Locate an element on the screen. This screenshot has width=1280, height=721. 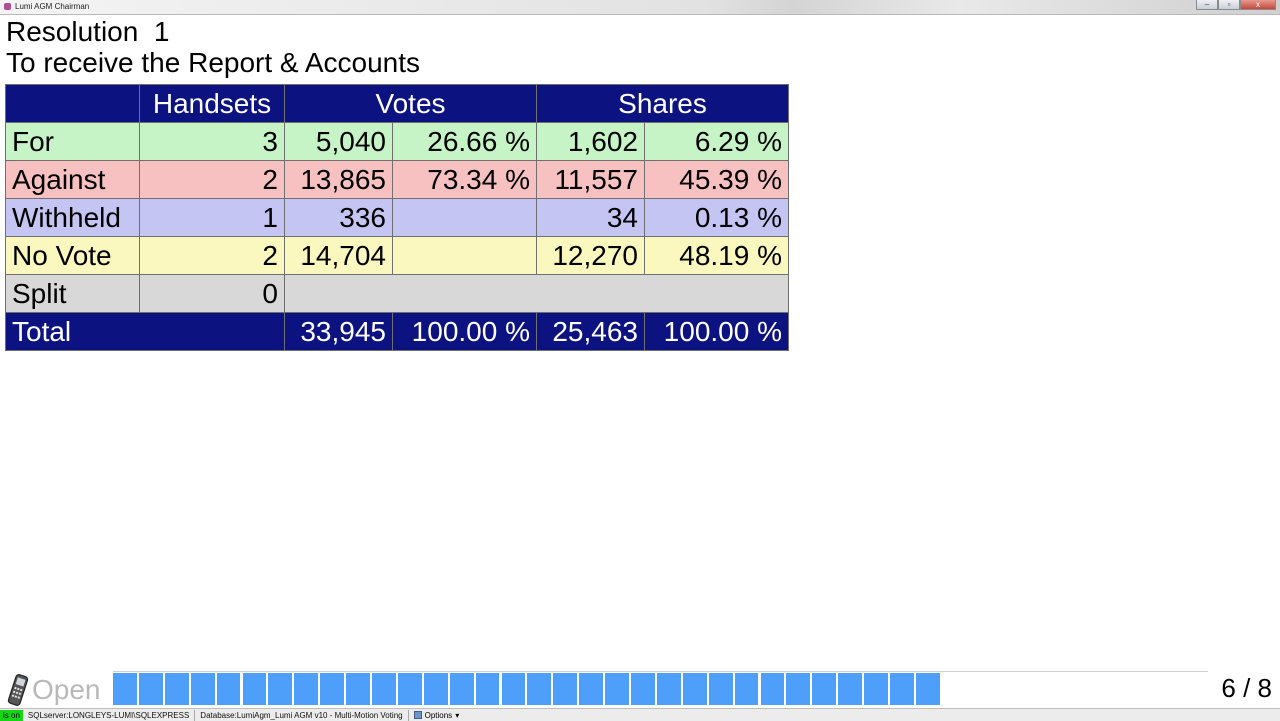
handset-icon is located at coordinates (18, 690).